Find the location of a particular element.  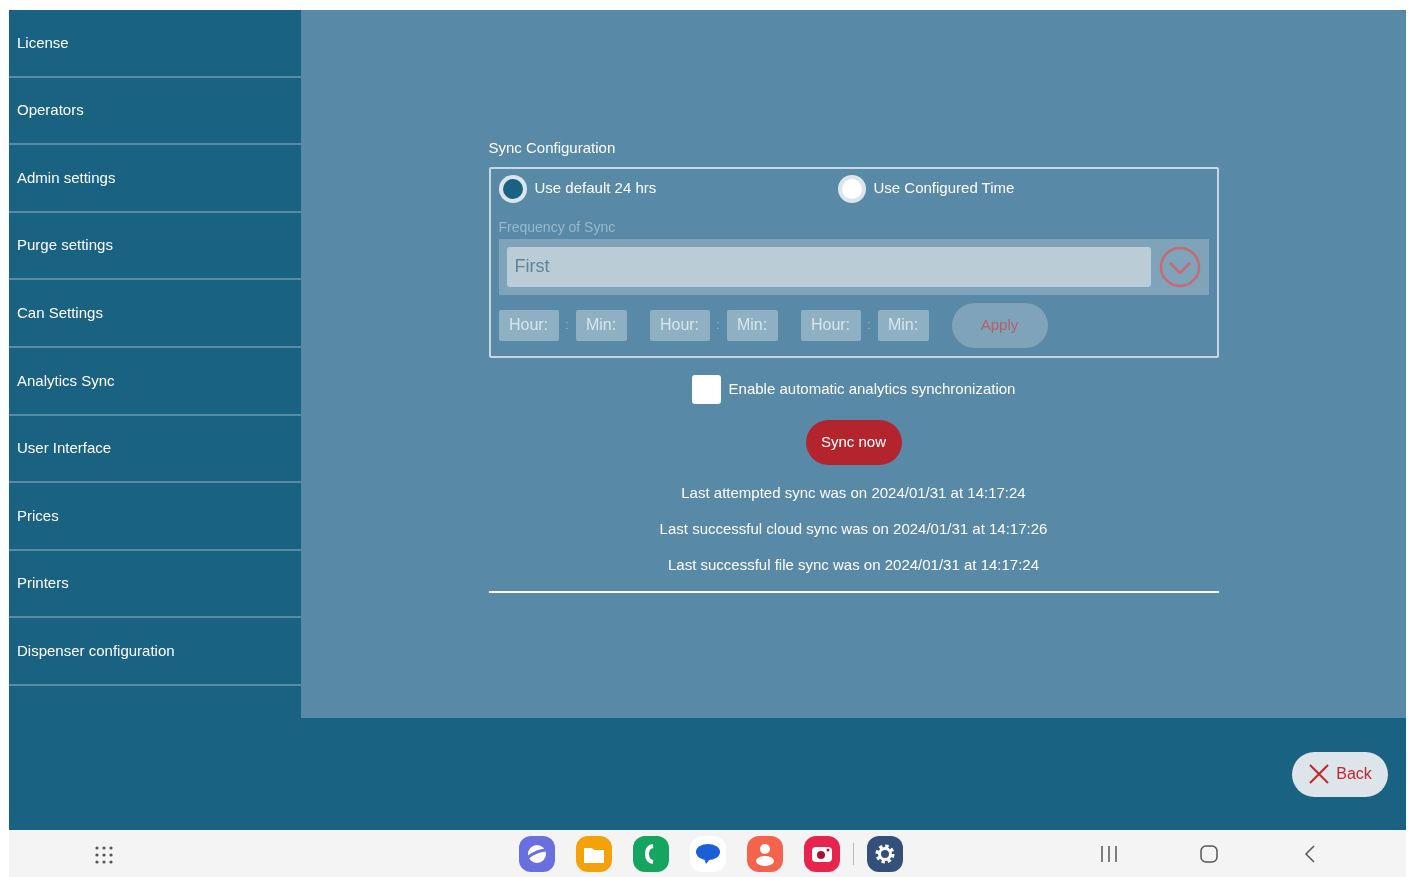

person-app-icon is located at coordinates (765, 854).